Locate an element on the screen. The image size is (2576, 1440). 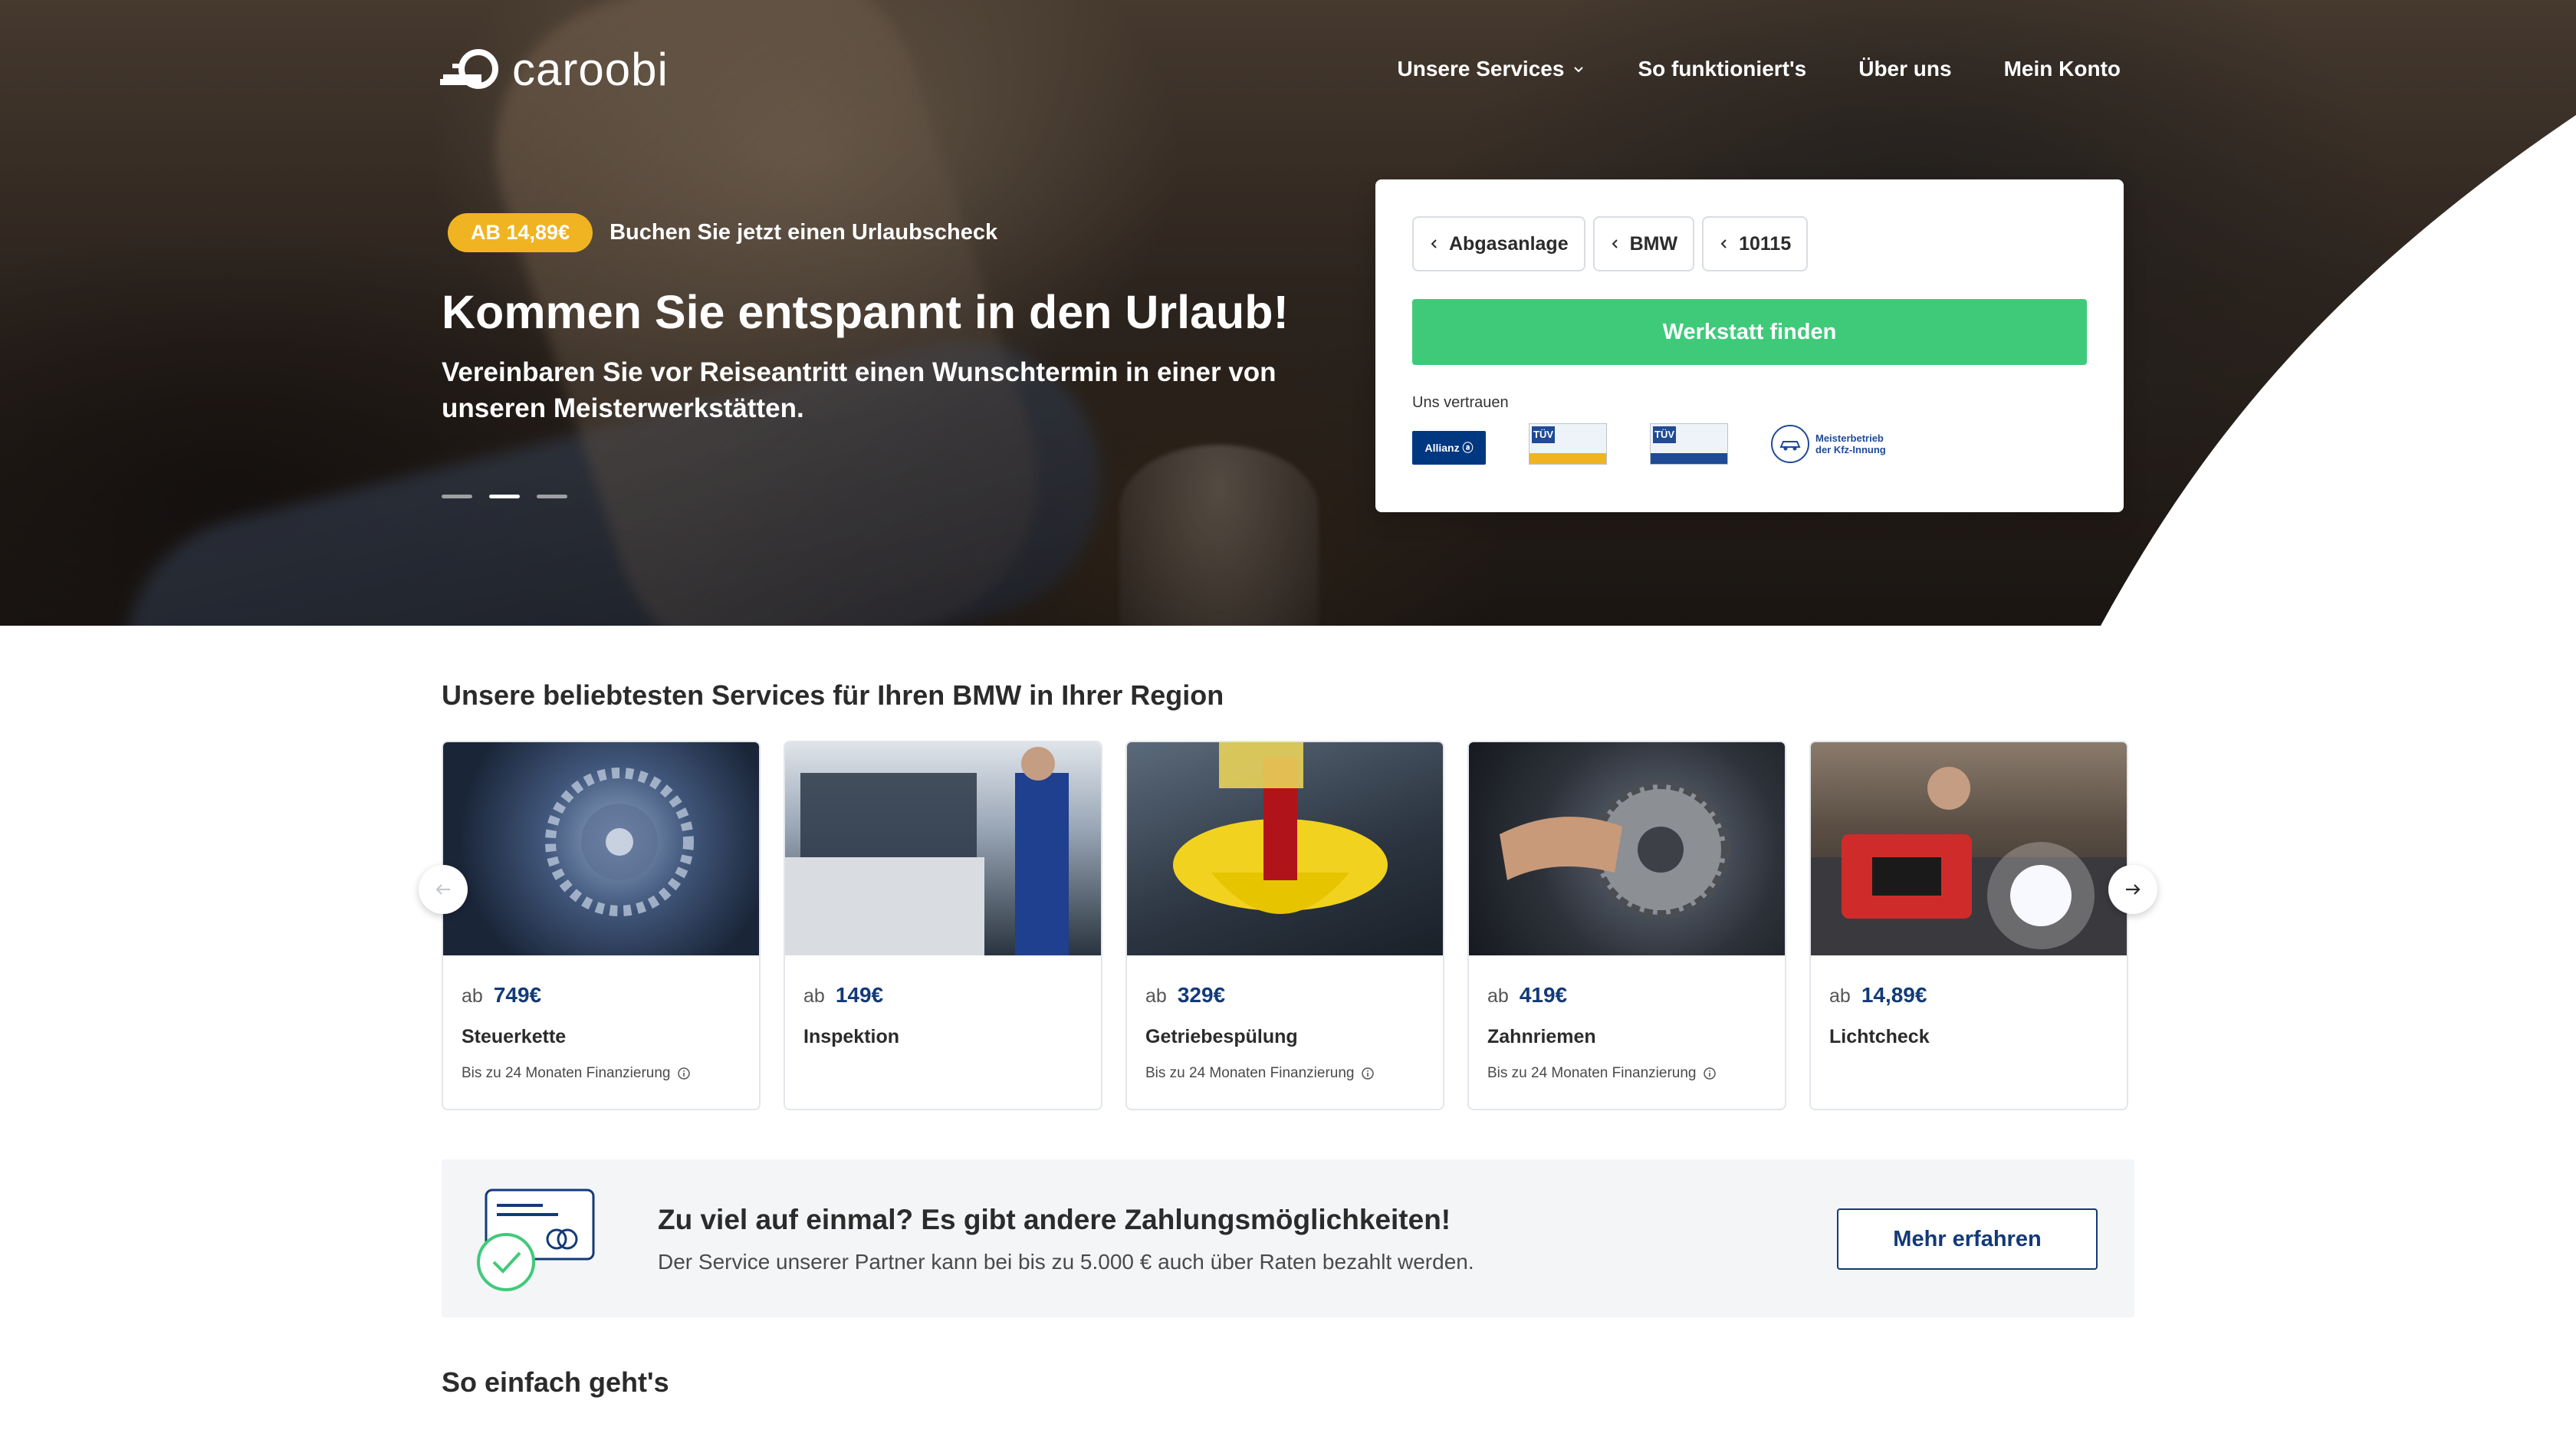
headlight-check-illustration is located at coordinates (1969, 861).